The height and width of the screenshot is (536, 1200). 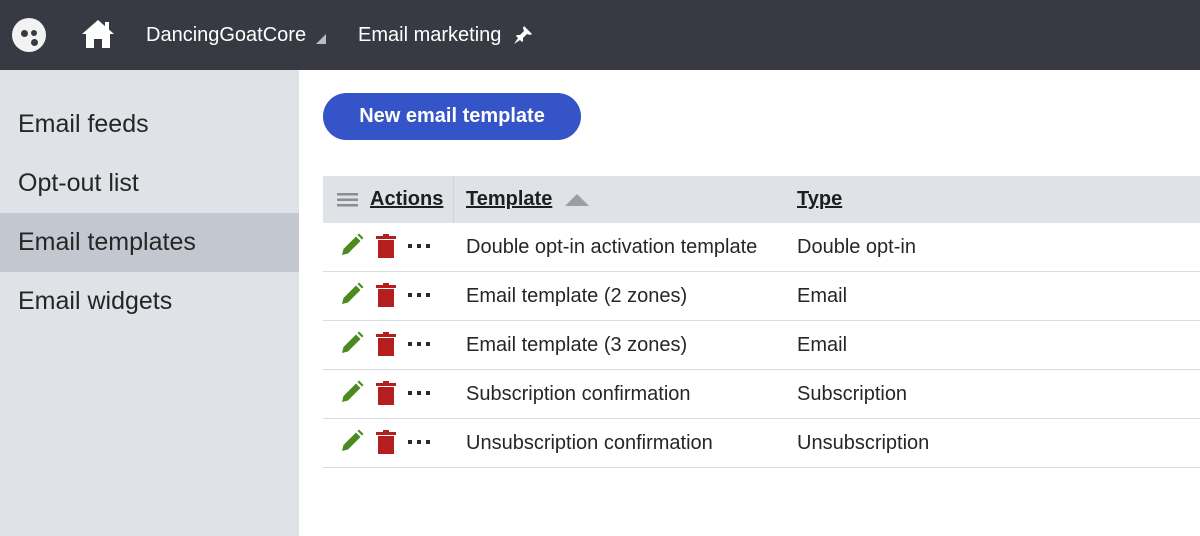 What do you see at coordinates (95, 301) in the screenshot?
I see `sidebar-item-label: Email widgets` at bounding box center [95, 301].